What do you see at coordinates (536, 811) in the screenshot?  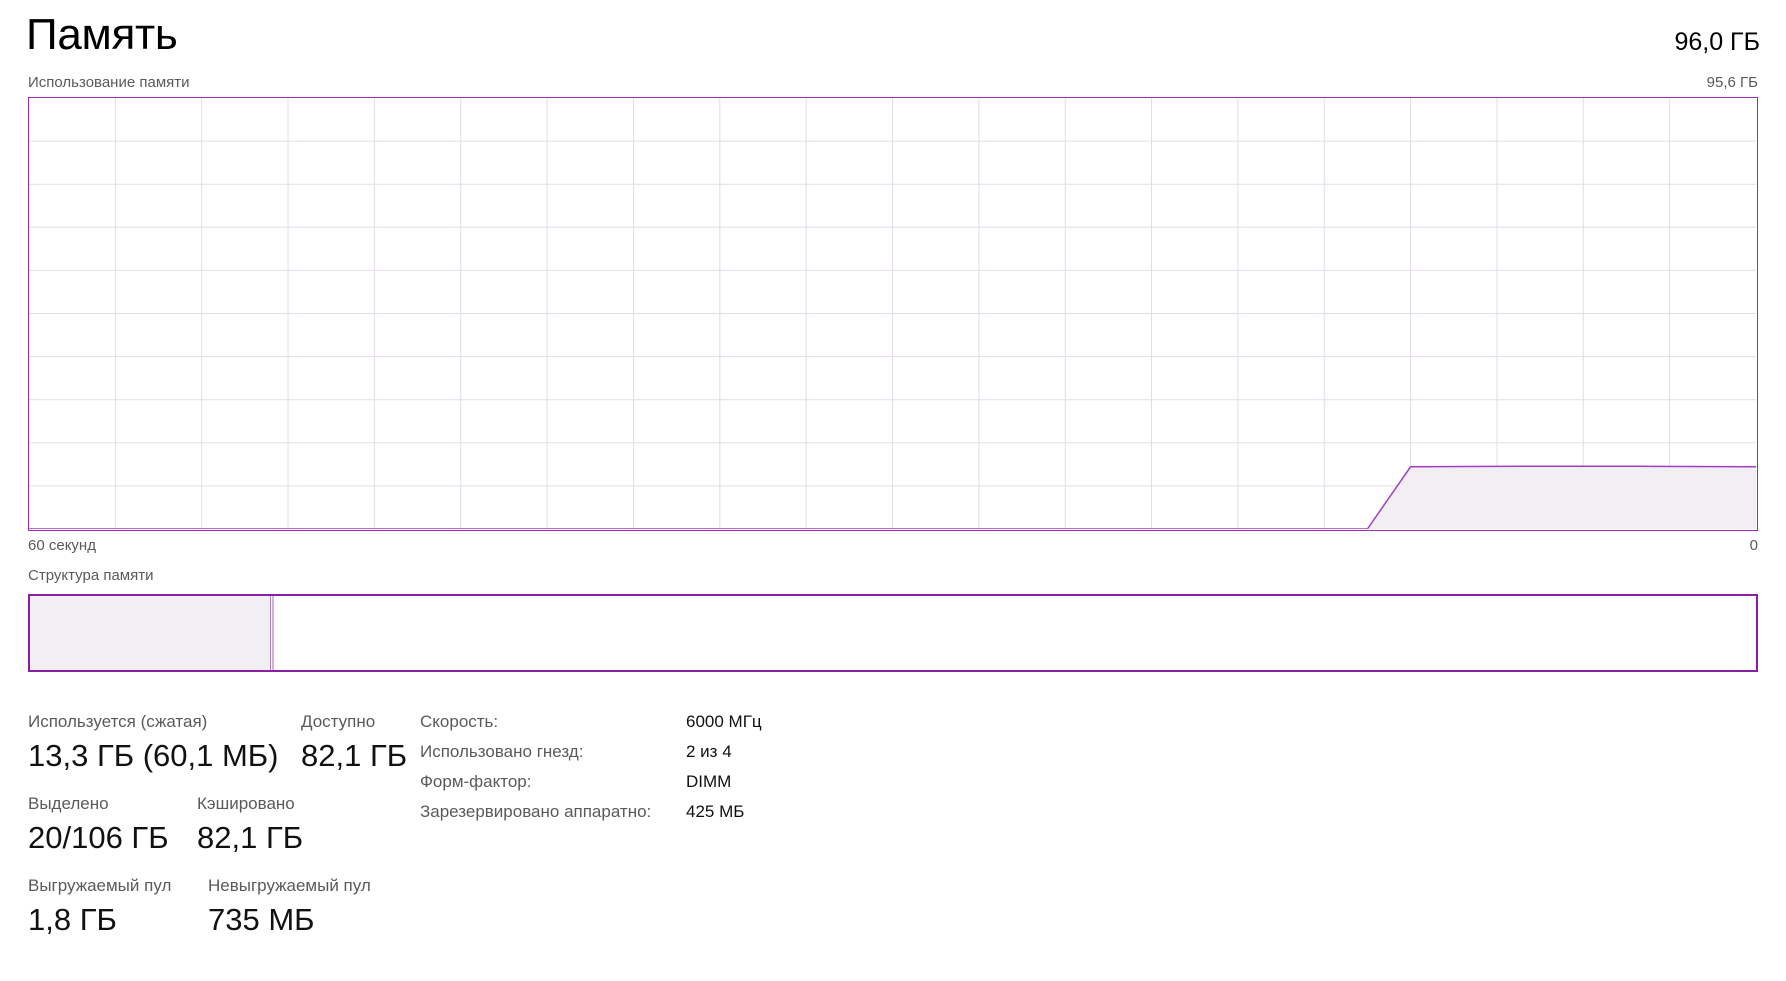 I see `hardware-reserved-label: Зарезервировано аппаратно:` at bounding box center [536, 811].